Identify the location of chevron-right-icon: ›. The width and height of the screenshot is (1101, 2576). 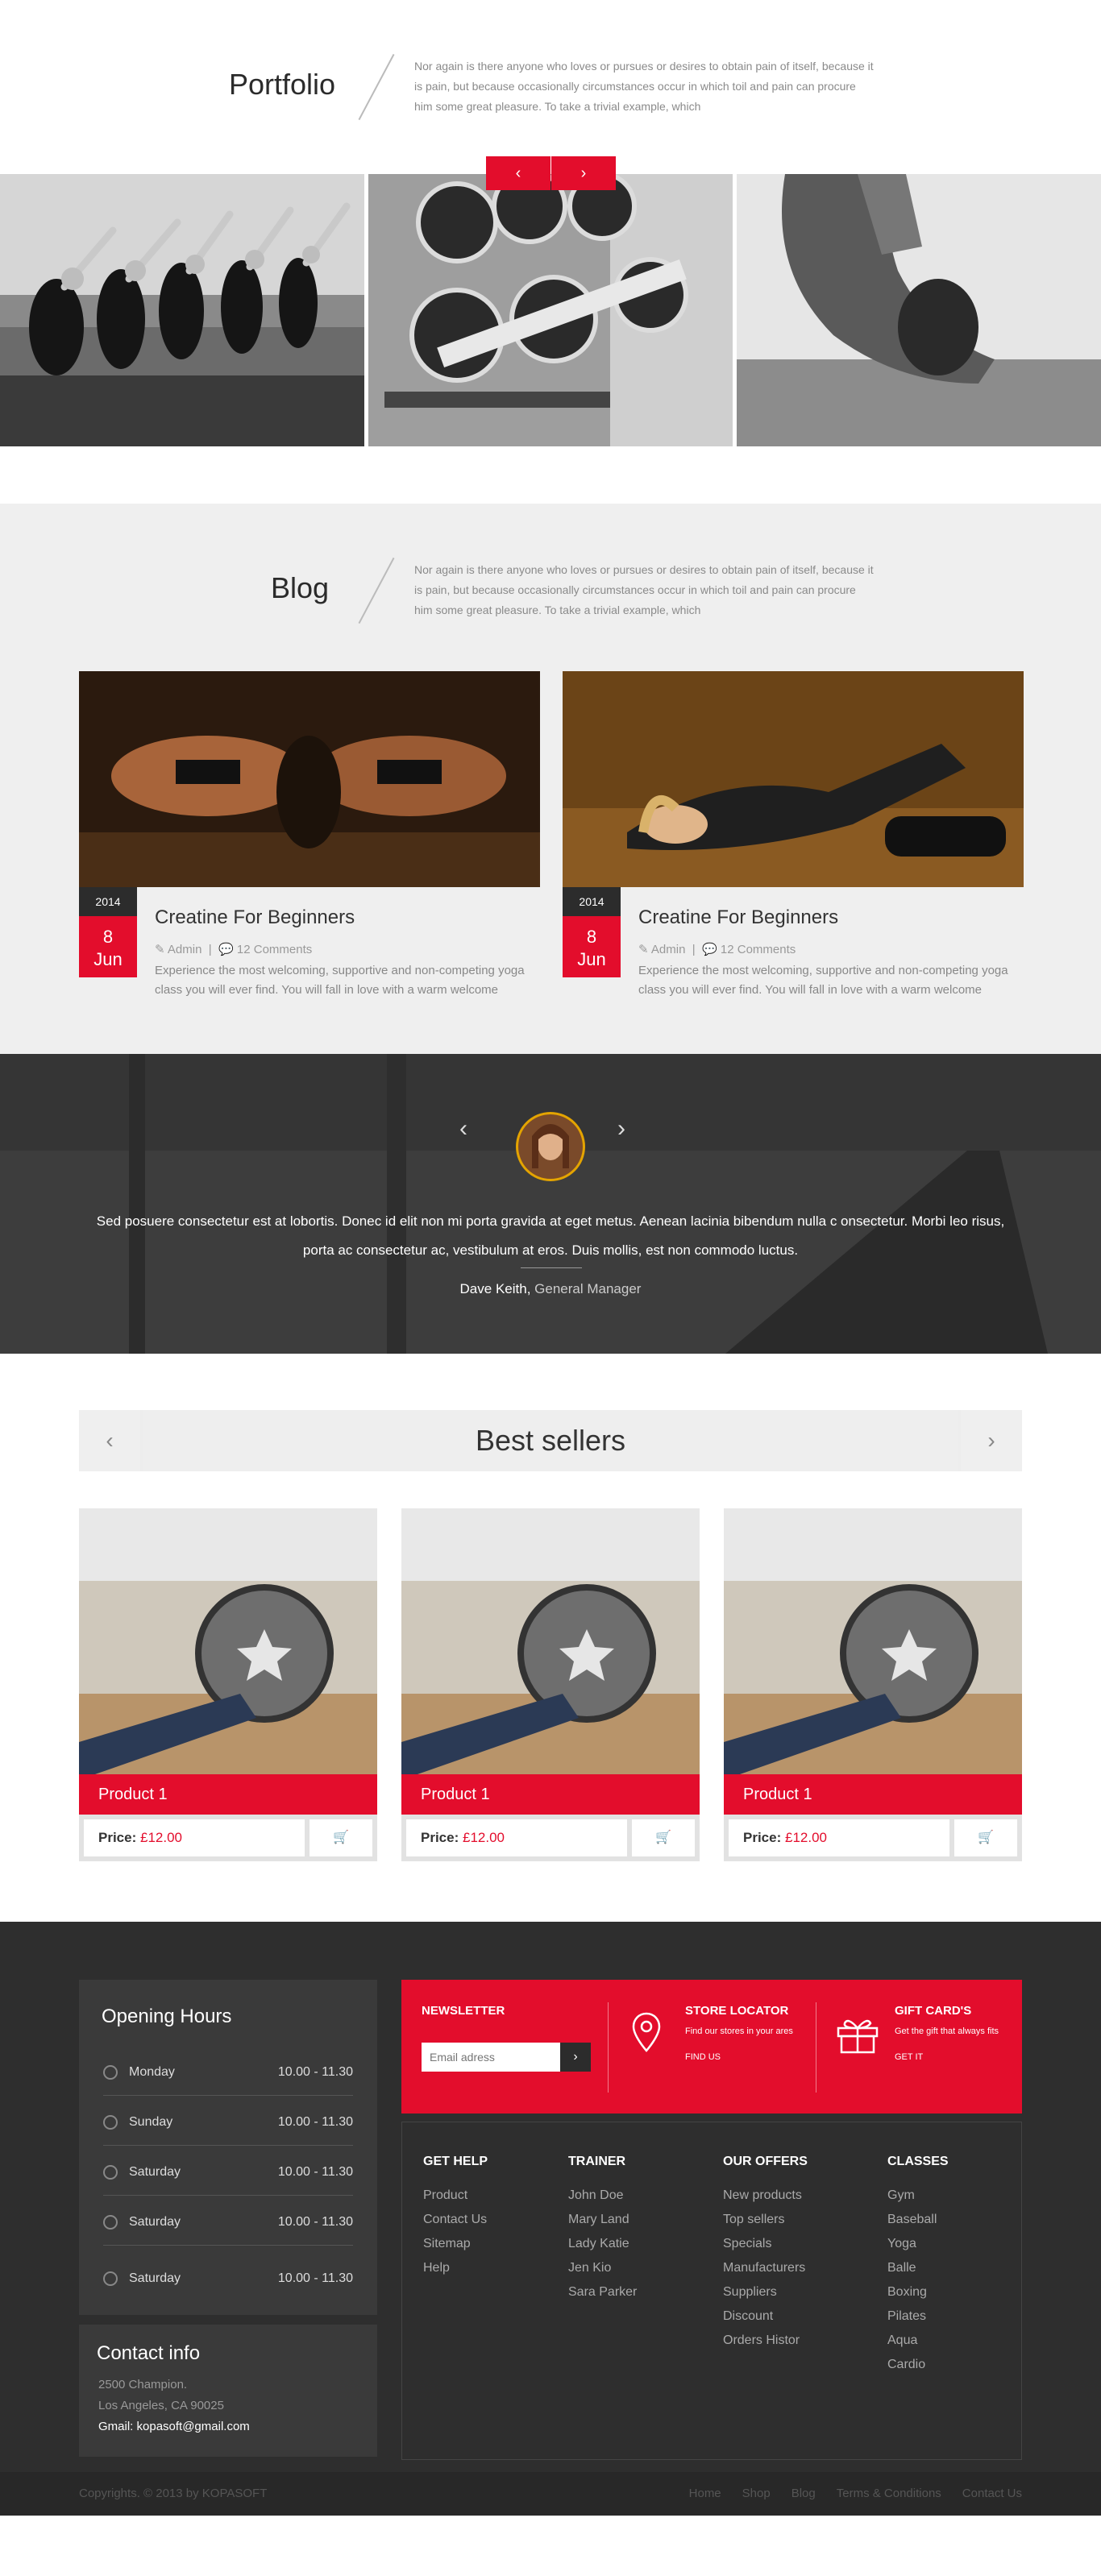
(991, 1440).